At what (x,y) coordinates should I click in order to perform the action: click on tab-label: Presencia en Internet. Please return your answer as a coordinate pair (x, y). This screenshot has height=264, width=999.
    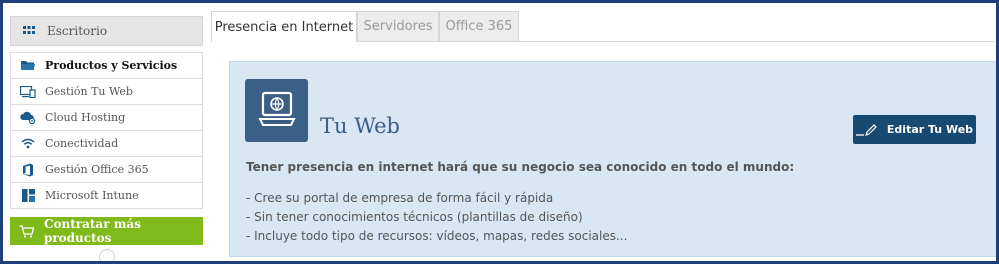
    Looking at the image, I should click on (284, 27).